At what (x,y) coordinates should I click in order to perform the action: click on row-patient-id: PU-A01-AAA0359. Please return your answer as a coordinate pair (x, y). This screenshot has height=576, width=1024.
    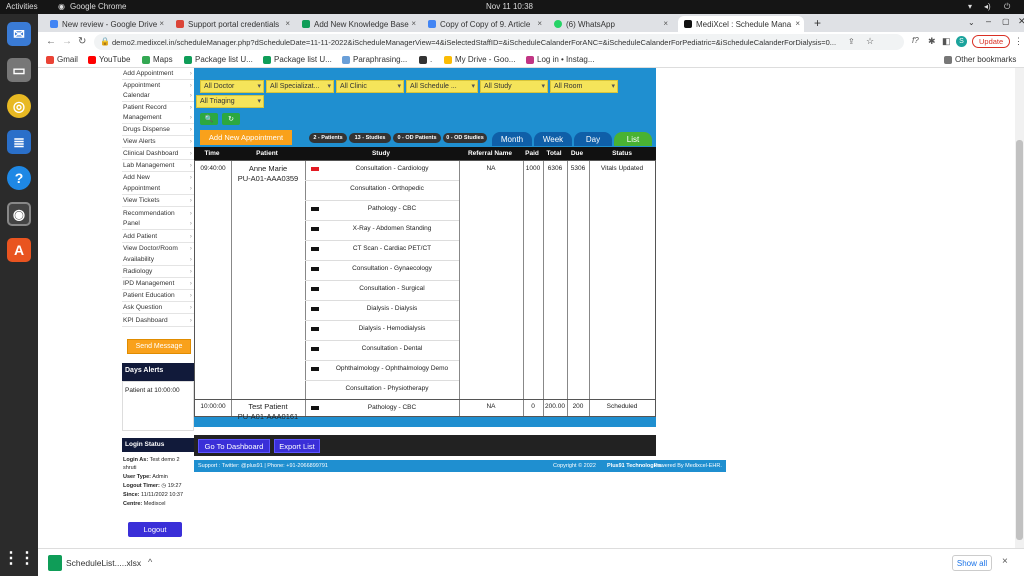
    Looking at the image, I should click on (268, 178).